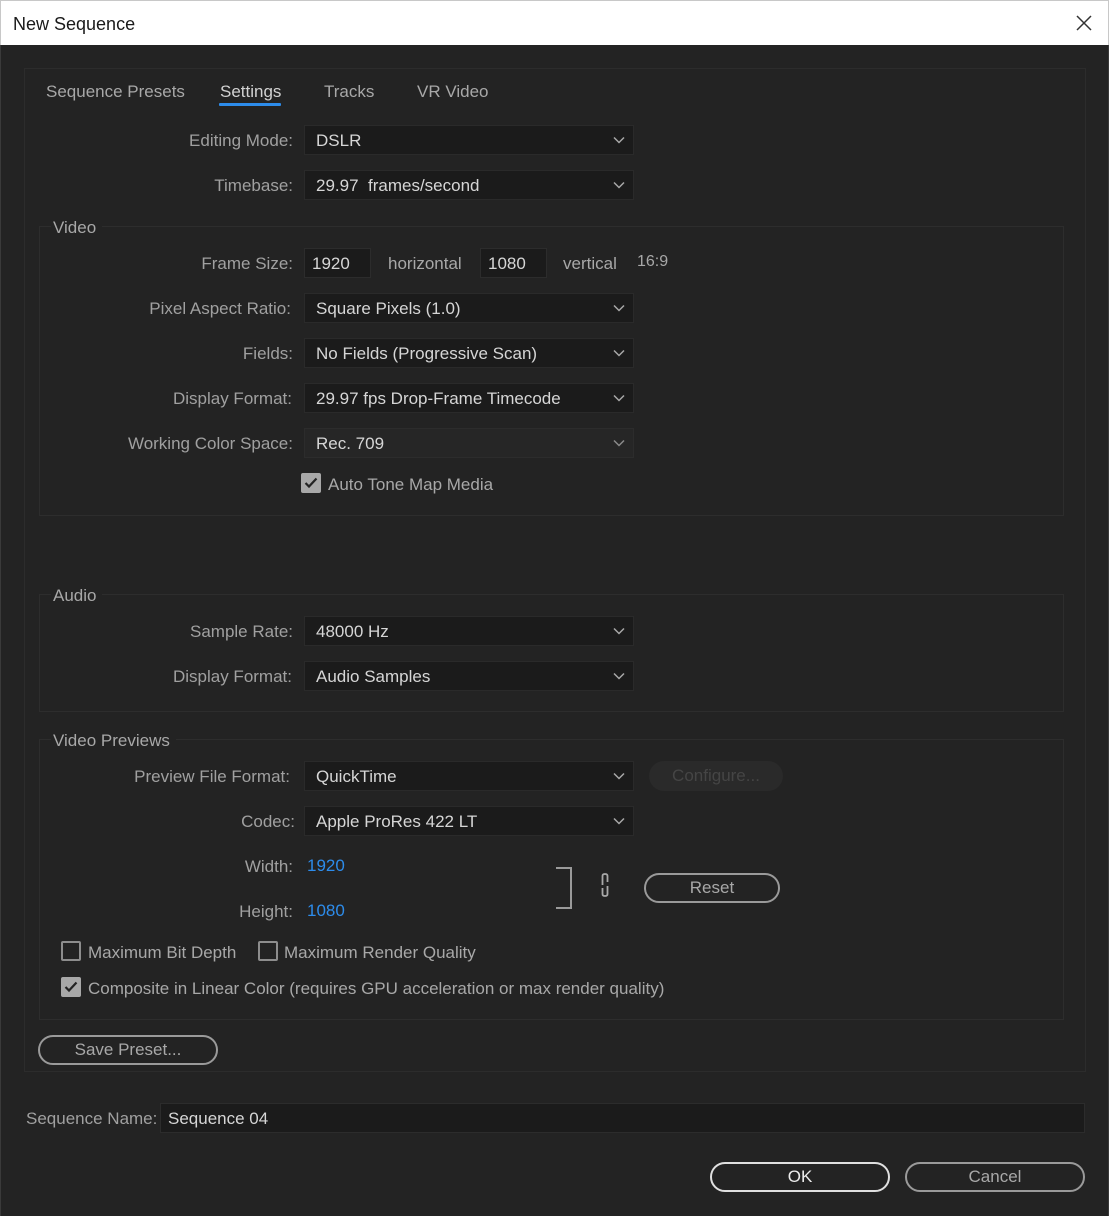 The image size is (1109, 1216). I want to click on tab-sequence-presets: Sequence Presets, so click(115, 92).